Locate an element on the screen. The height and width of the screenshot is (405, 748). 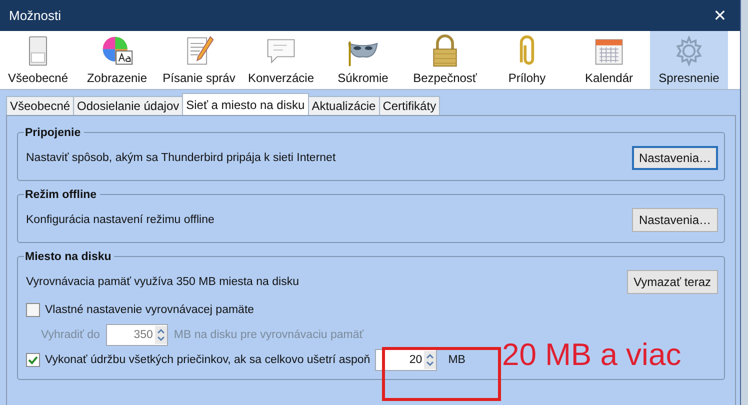
tab: Všeobecné is located at coordinates (40, 105).